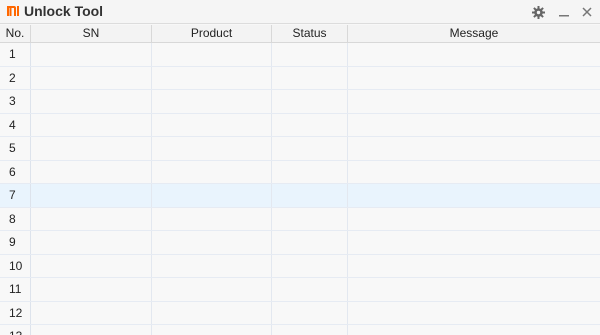  I want to click on cell-no: 1, so click(15, 54).